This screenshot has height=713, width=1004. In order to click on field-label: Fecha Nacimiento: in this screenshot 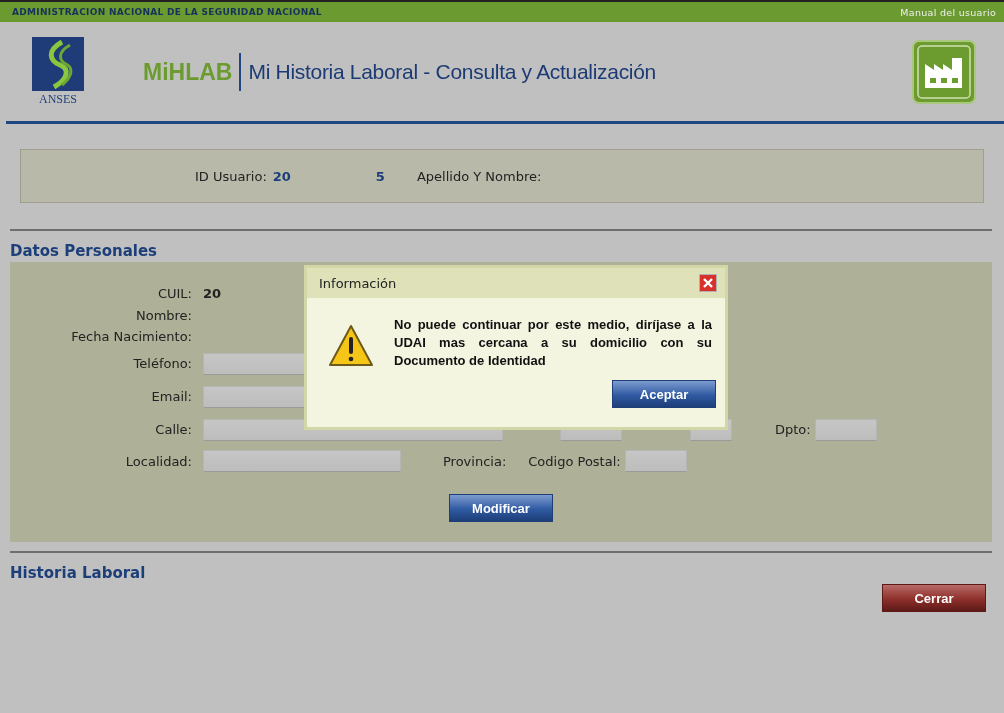, I will do `click(131, 336)`.